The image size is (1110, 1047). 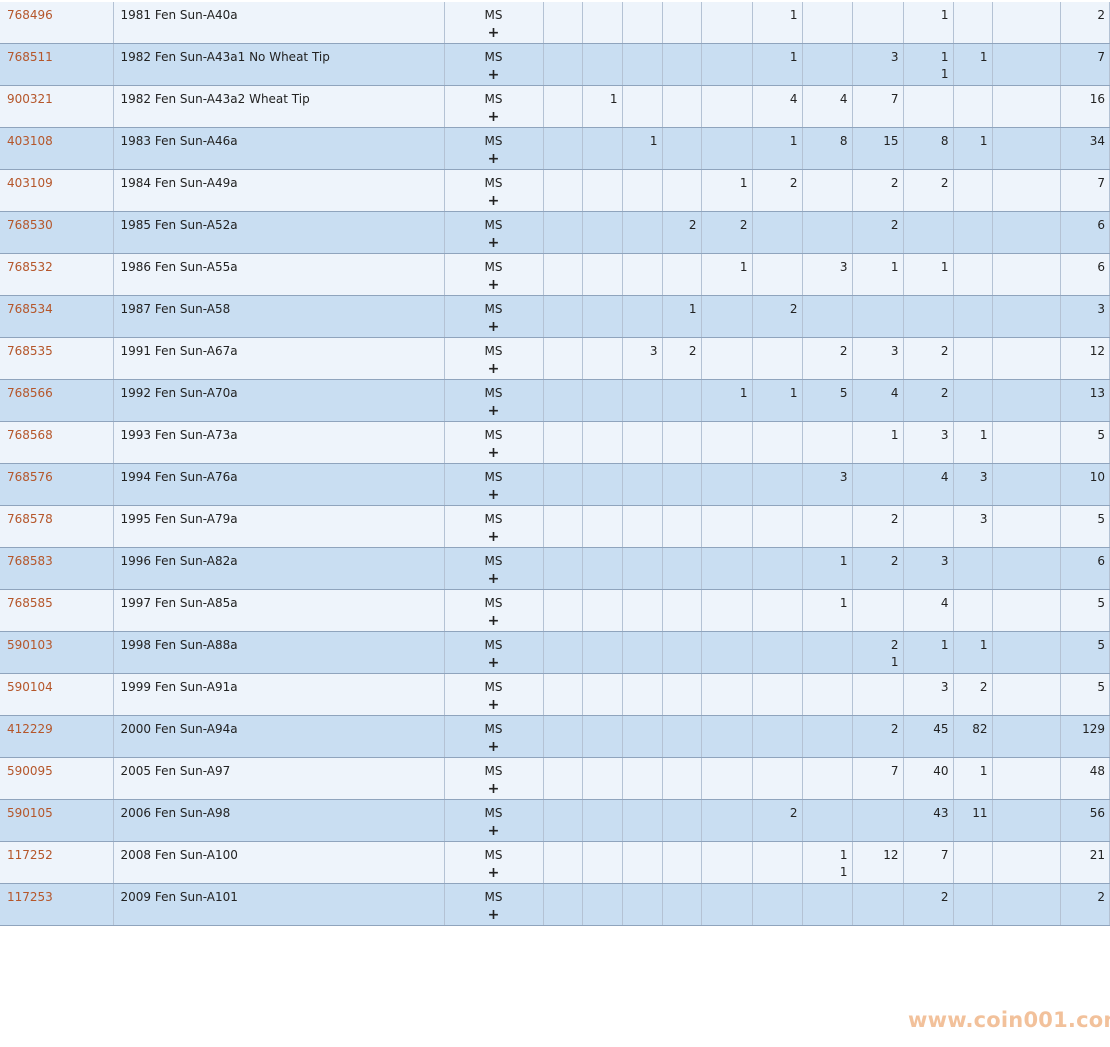 What do you see at coordinates (30, 645) in the screenshot?
I see `coin-id-link: 590103` at bounding box center [30, 645].